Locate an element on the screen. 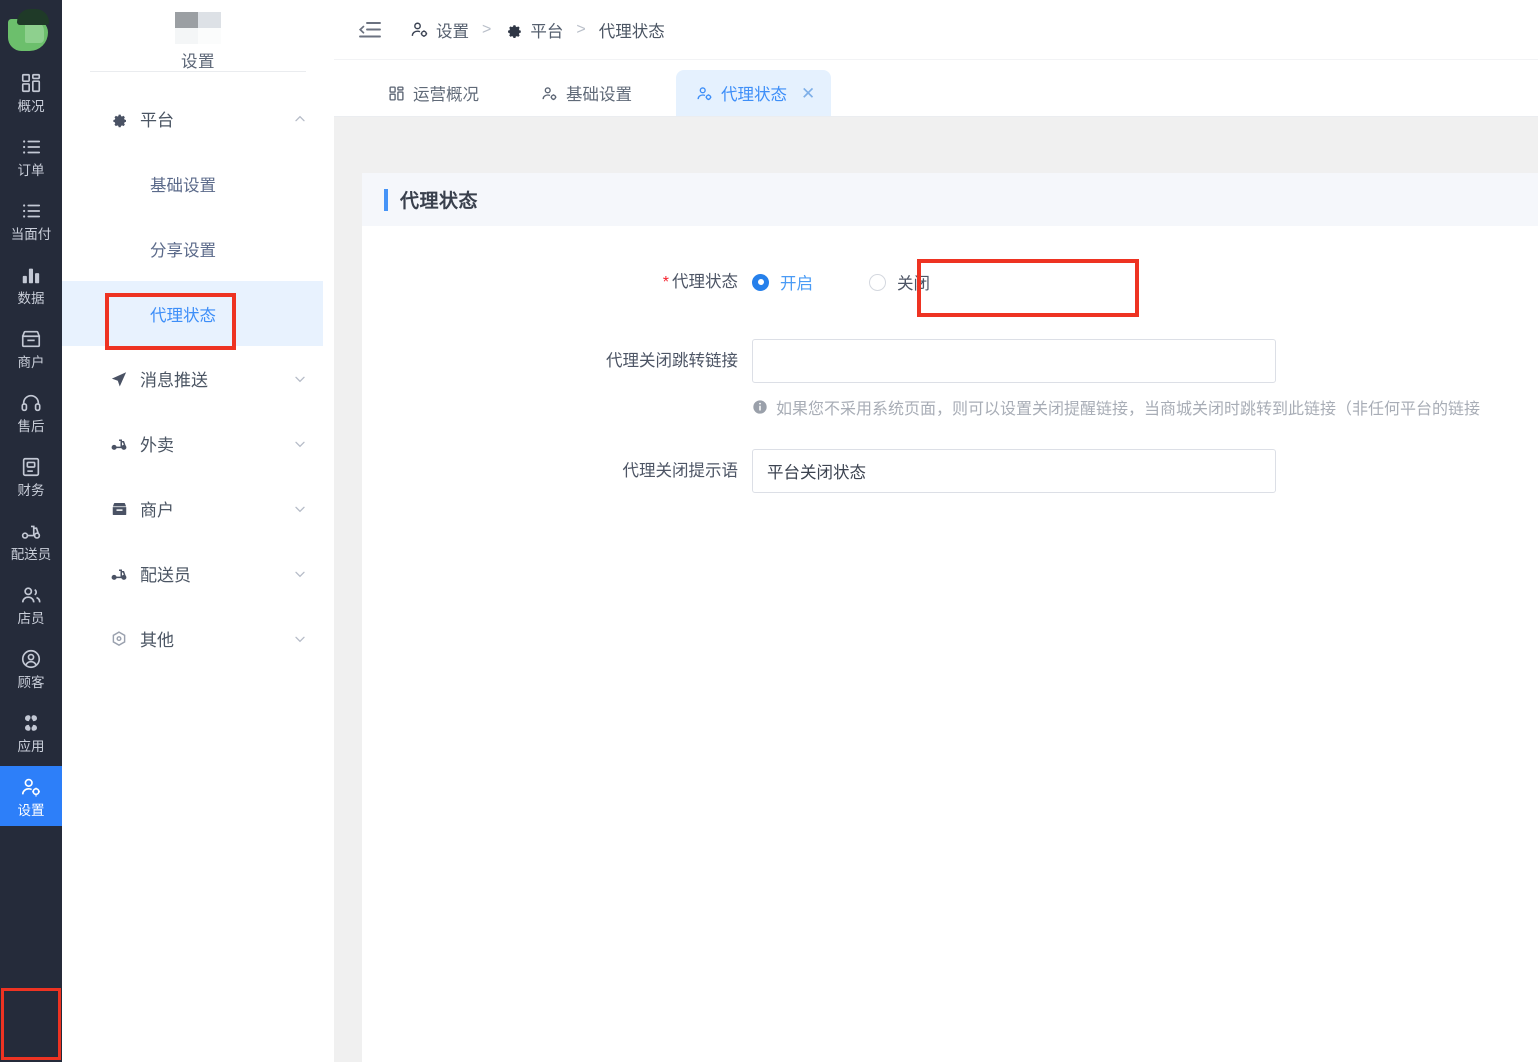  tab-bar: 运营概况 基础设置 代理状态 ✕ is located at coordinates (936, 88).